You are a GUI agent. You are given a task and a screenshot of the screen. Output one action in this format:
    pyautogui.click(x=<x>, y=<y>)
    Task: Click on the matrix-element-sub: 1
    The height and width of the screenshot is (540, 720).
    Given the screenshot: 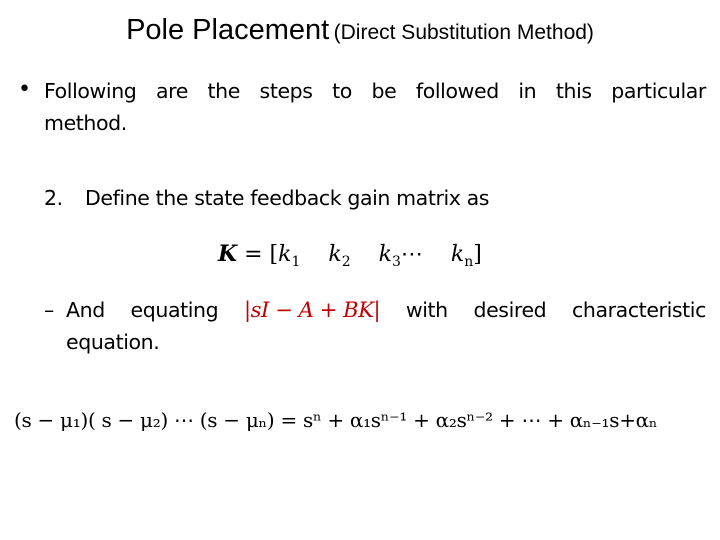 What is the action you would take?
    pyautogui.click(x=296, y=262)
    